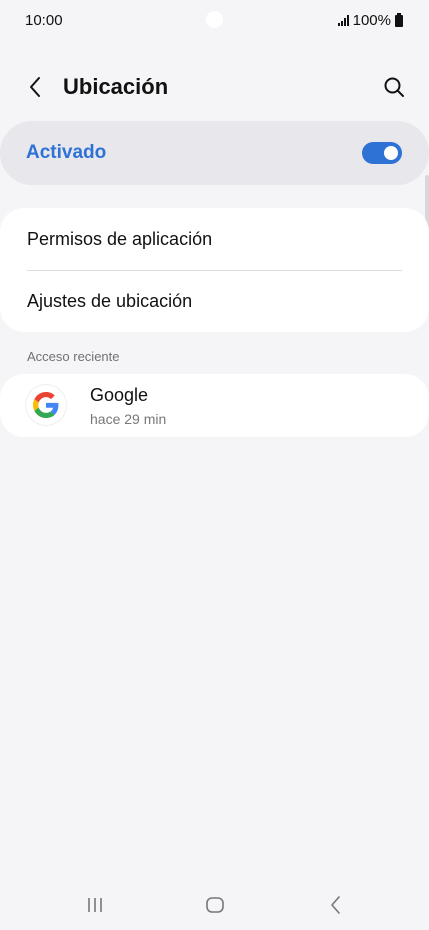  Describe the element at coordinates (214, 153) in the screenshot. I see `master-switch-row: Activado` at that location.